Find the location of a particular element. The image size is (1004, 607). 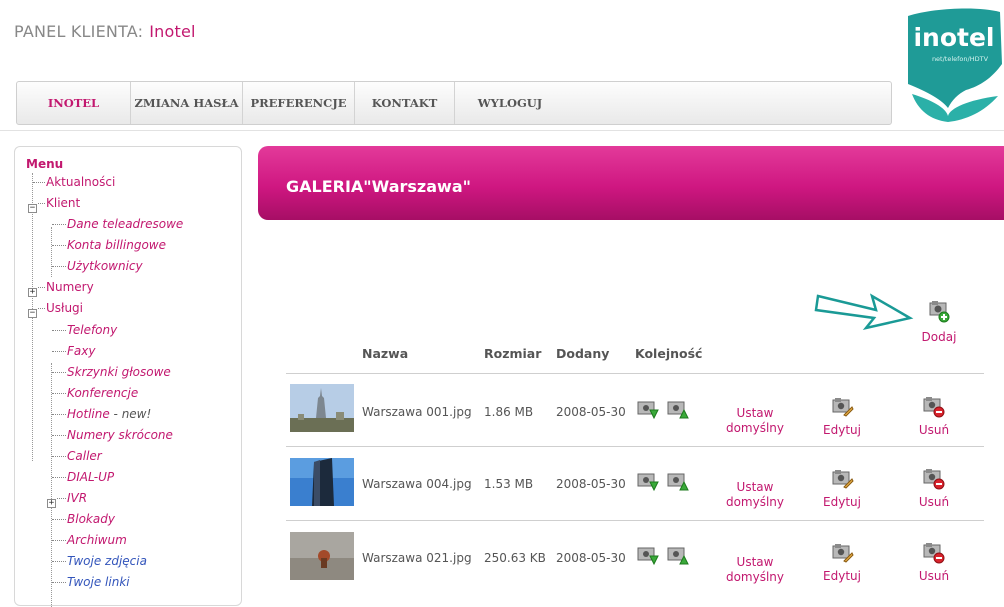

menu-title: Menu is located at coordinates (45, 164).